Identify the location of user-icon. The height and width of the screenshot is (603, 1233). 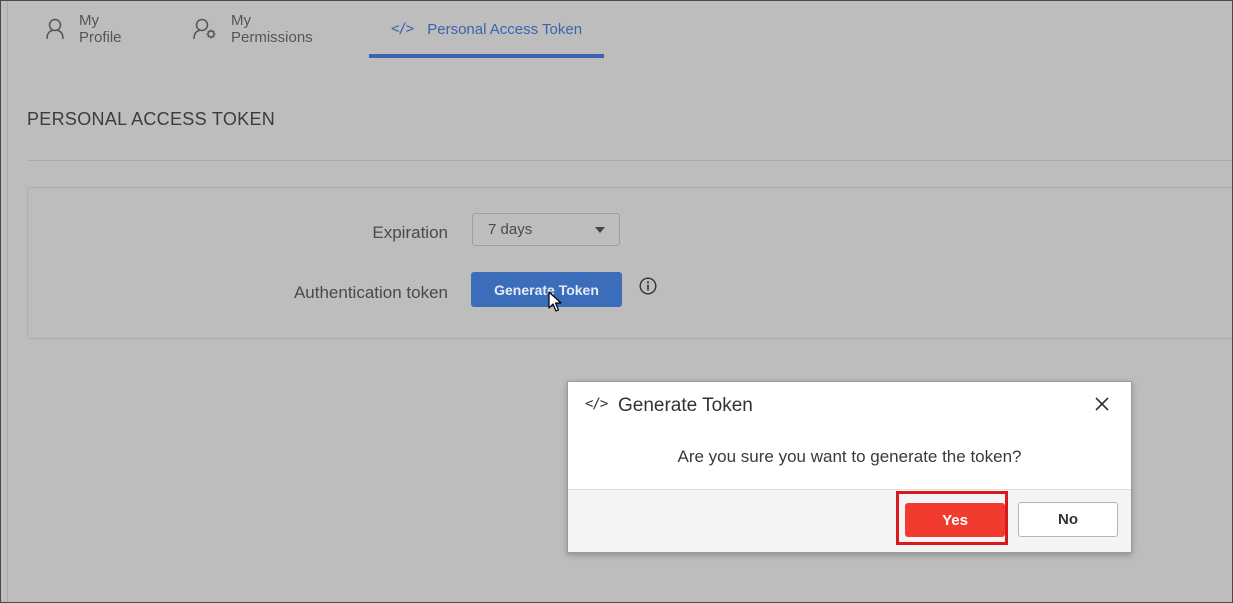
(55, 29).